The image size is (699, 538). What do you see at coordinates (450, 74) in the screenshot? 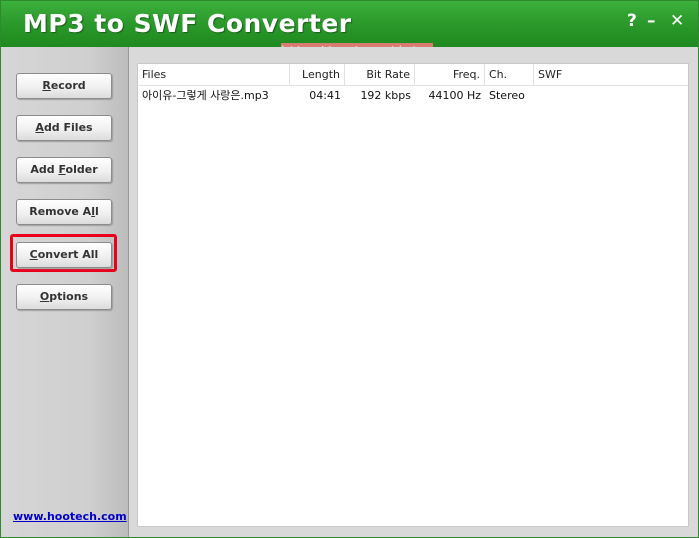
I see `column-header-freq: Freq.` at bounding box center [450, 74].